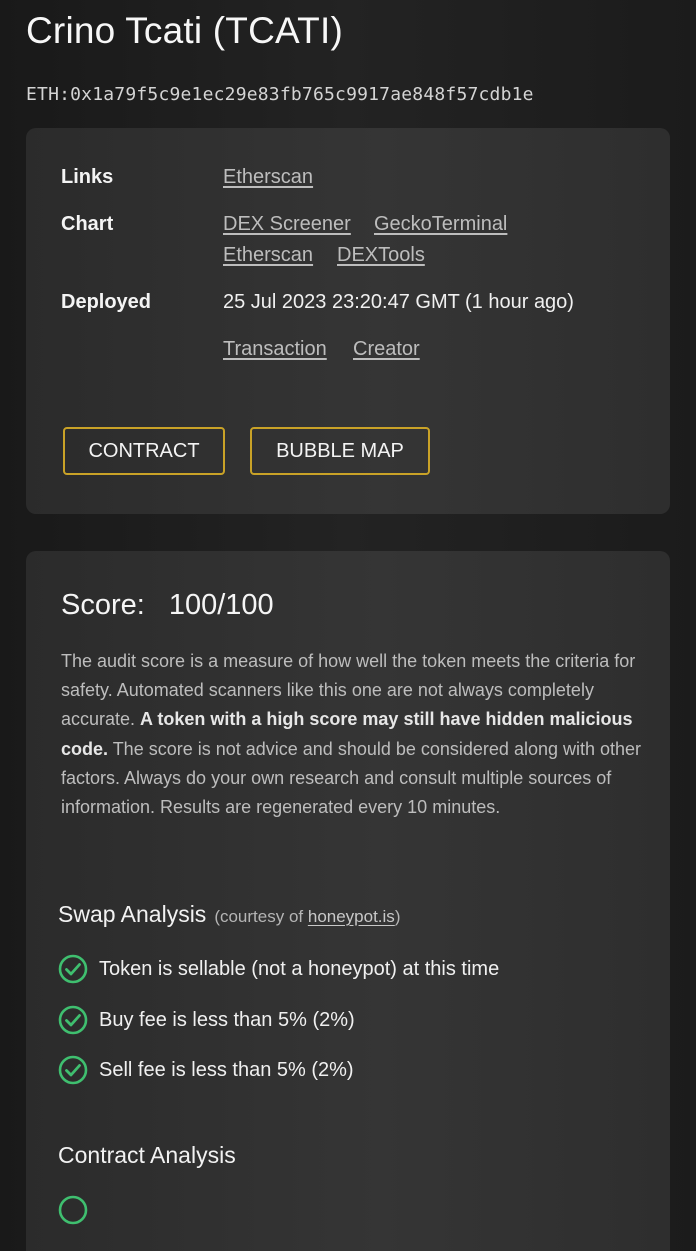 The width and height of the screenshot is (696, 1251). Describe the element at coordinates (144, 451) in the screenshot. I see `contract-button: CONTRACT` at that location.